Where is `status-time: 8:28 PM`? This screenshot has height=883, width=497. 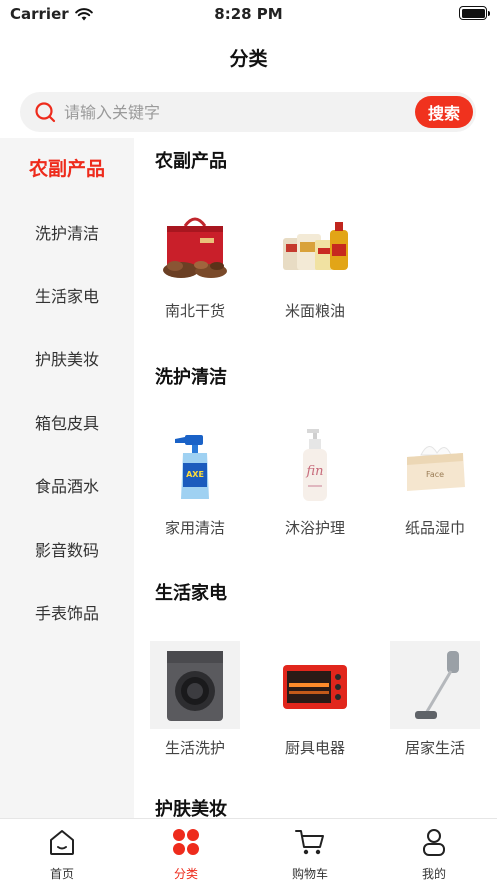
status-time: 8:28 PM is located at coordinates (248, 14).